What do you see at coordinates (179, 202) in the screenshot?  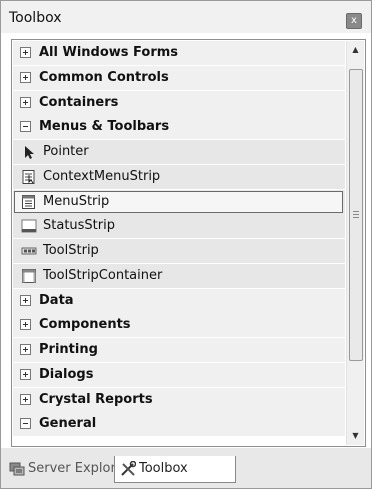 I see `toolbox-item-menustrip: MenuStrip` at bounding box center [179, 202].